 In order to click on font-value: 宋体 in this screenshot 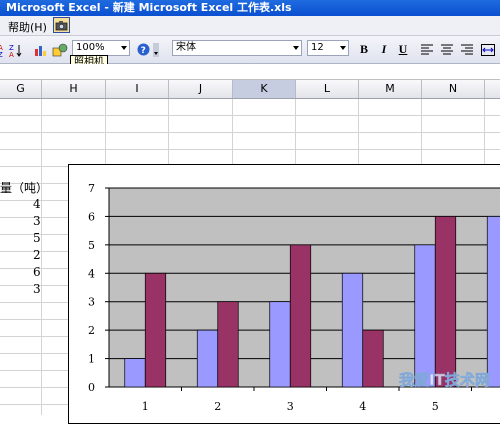, I will do `click(186, 47)`.